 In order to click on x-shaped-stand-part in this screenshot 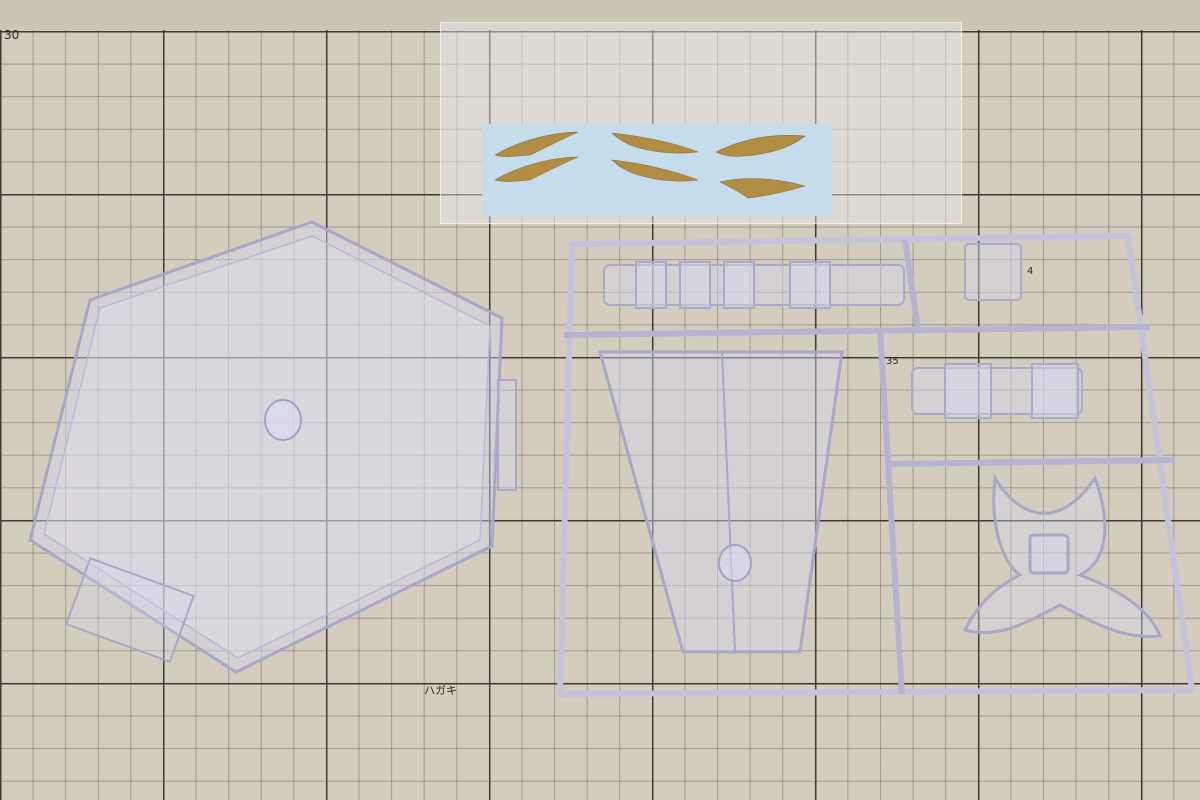, I will do `click(1062, 556)`.